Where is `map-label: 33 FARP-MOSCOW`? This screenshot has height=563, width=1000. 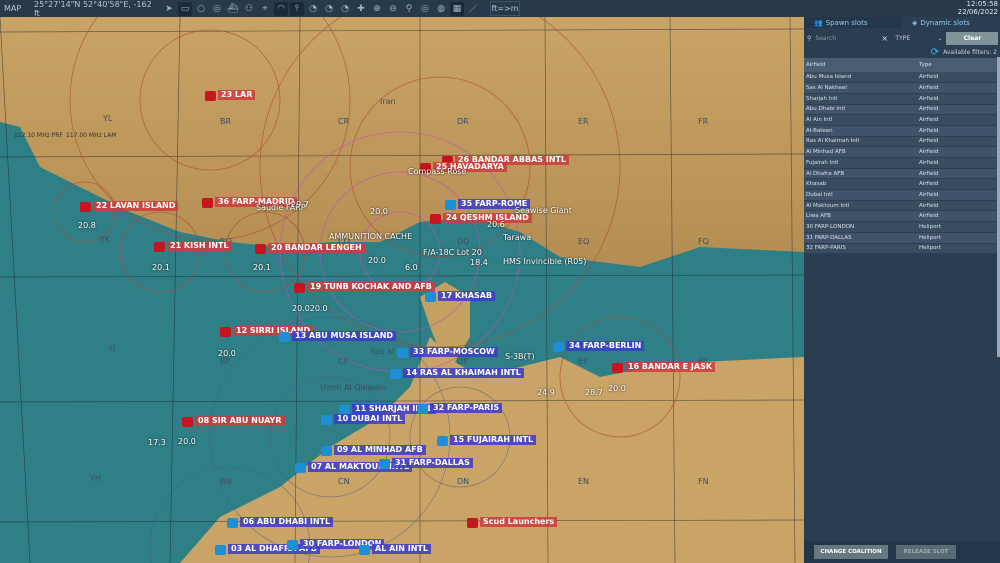
map-label: 33 FARP-MOSCOW is located at coordinates (454, 352).